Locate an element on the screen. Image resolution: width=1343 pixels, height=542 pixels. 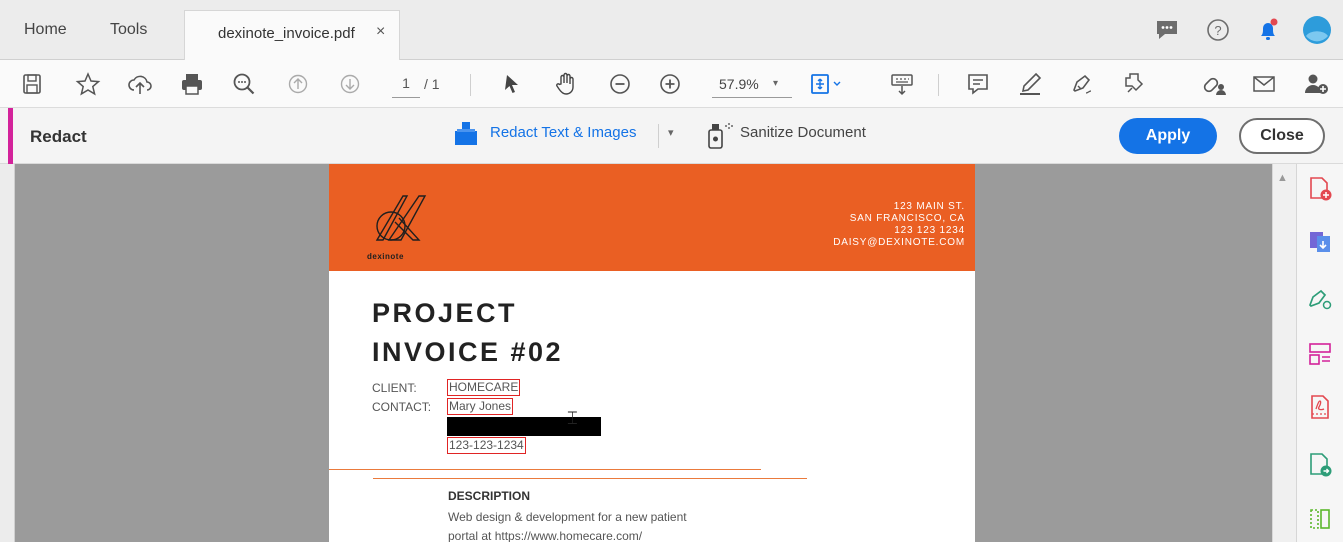
avatar is located at coordinates (1317, 30).